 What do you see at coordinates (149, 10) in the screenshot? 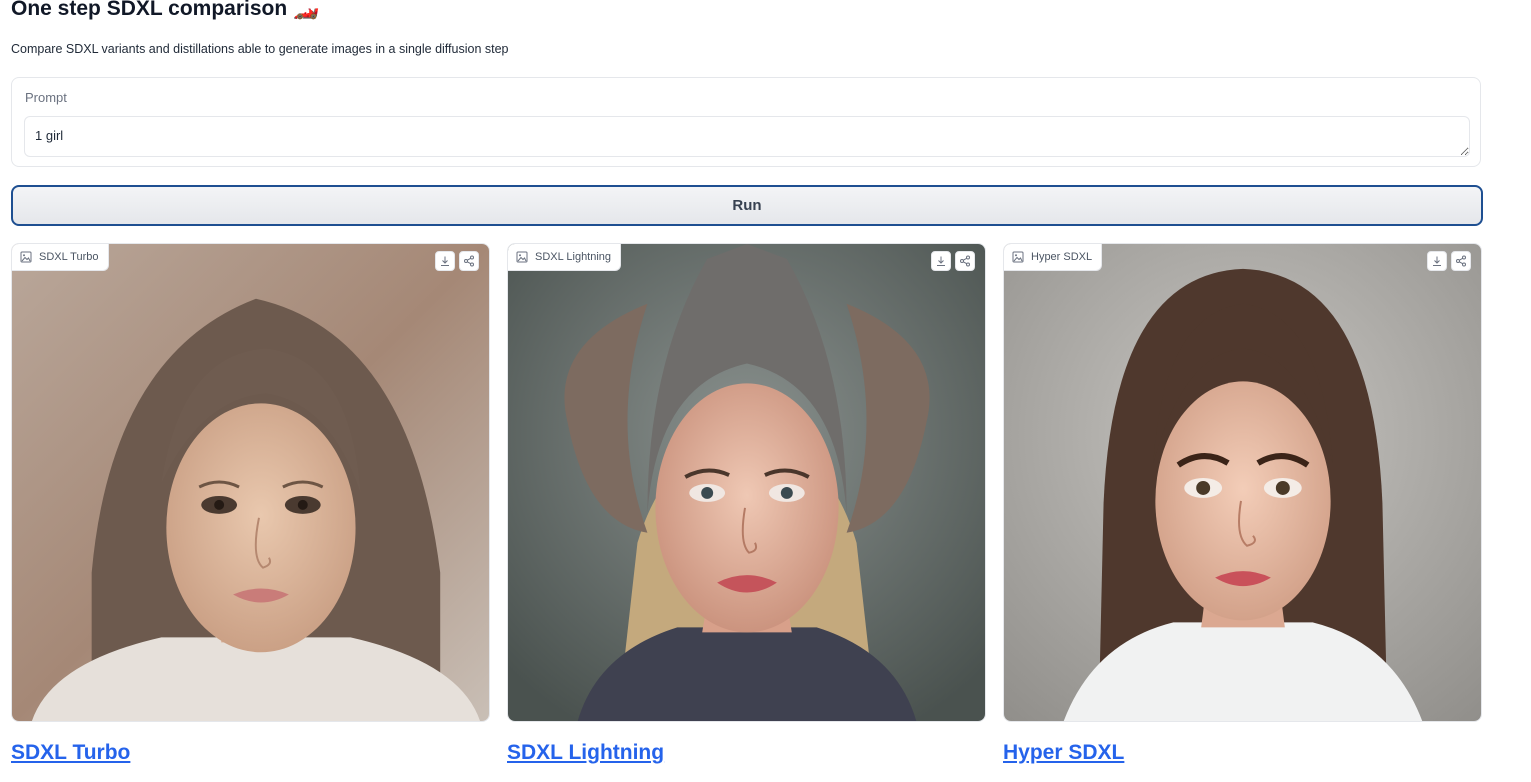
I see `page-title-text: One step SDXL comparison` at bounding box center [149, 10].